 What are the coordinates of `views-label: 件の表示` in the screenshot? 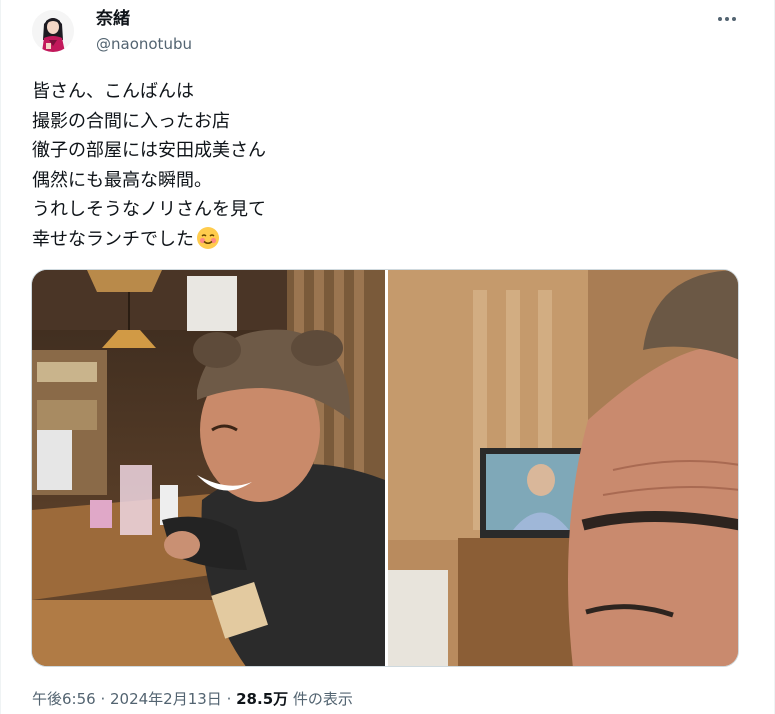 It's located at (320, 699).